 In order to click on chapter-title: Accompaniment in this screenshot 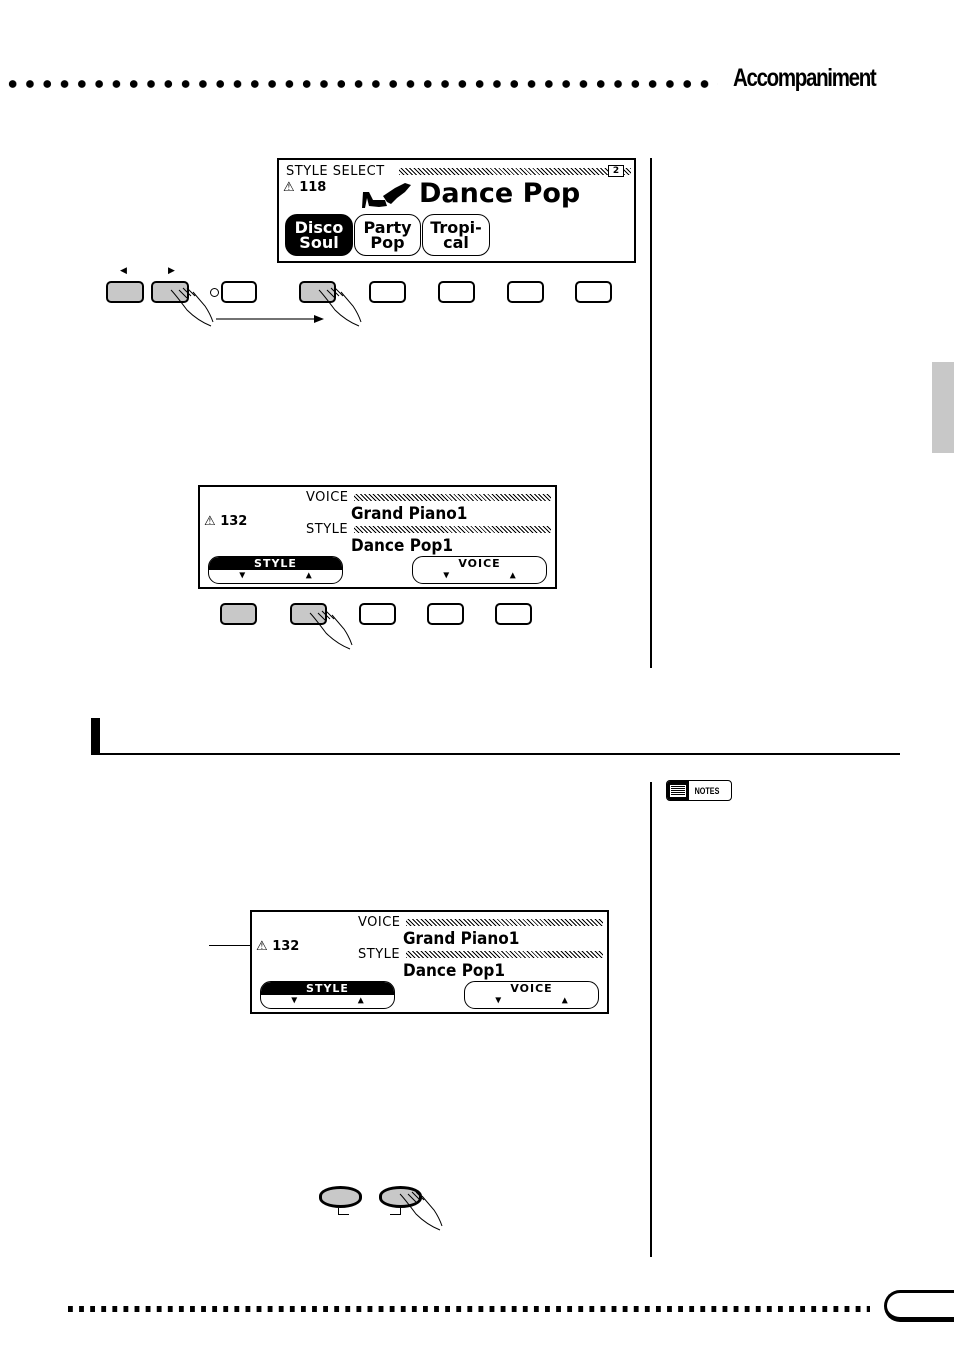, I will do `click(805, 78)`.